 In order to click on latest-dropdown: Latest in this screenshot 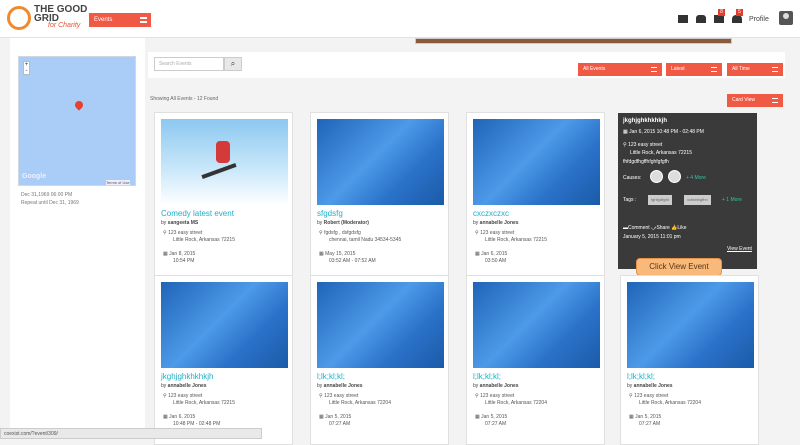, I will do `click(694, 69)`.